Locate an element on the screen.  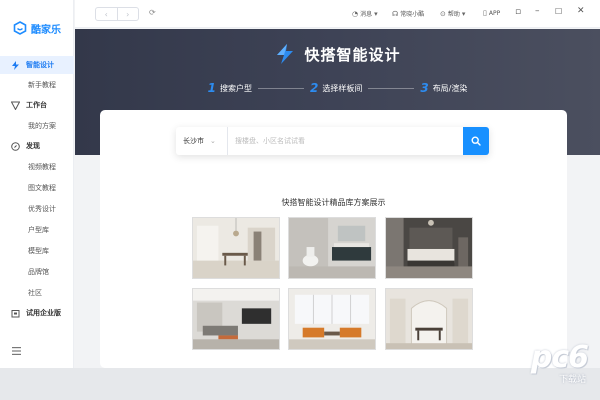
steps-indicator: 1 搜索户型 2 选择样板间 3 布局/渲染 is located at coordinates (337, 88).